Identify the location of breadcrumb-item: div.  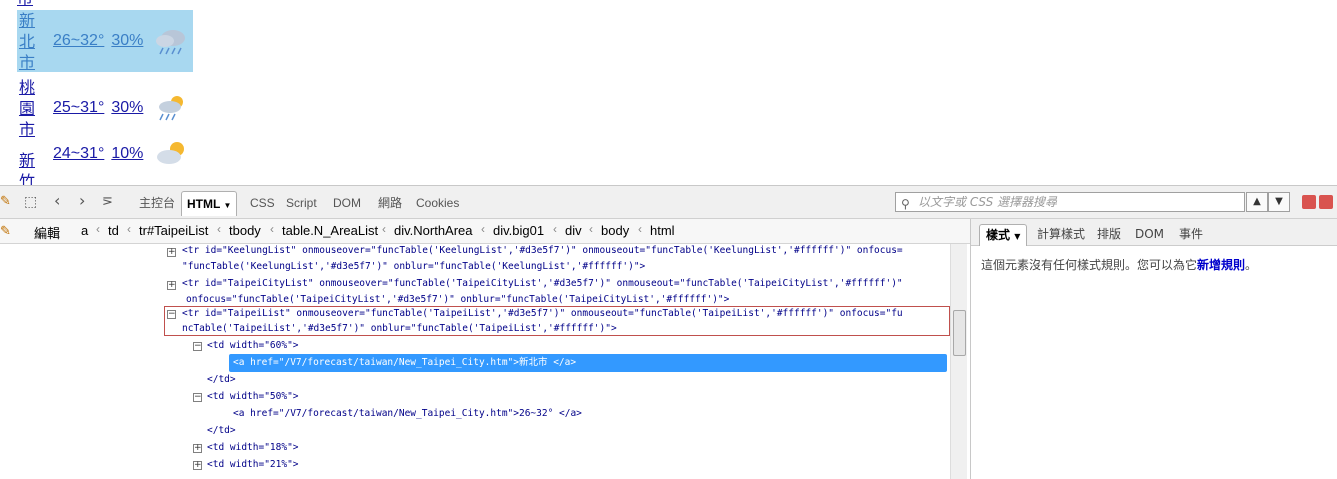
(573, 230).